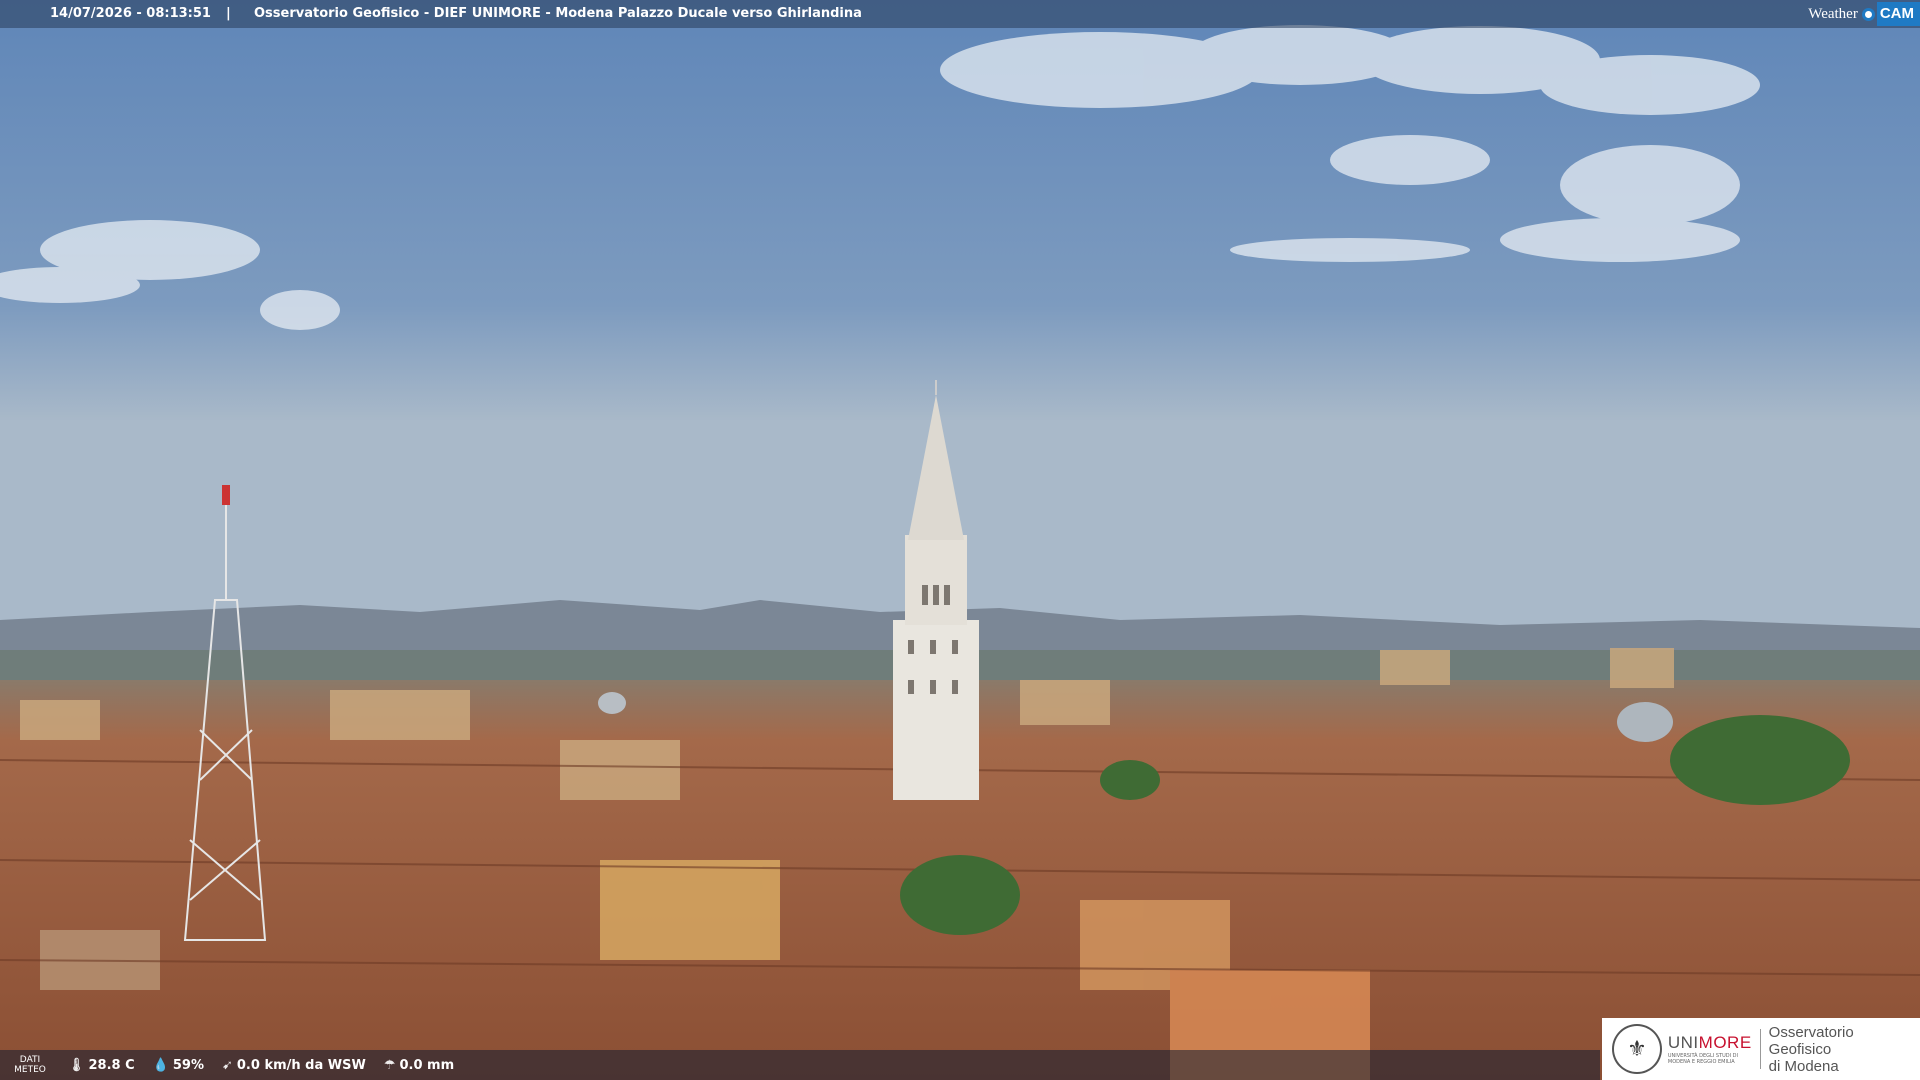  I want to click on logo-dot-icon, so click(1868, 14).